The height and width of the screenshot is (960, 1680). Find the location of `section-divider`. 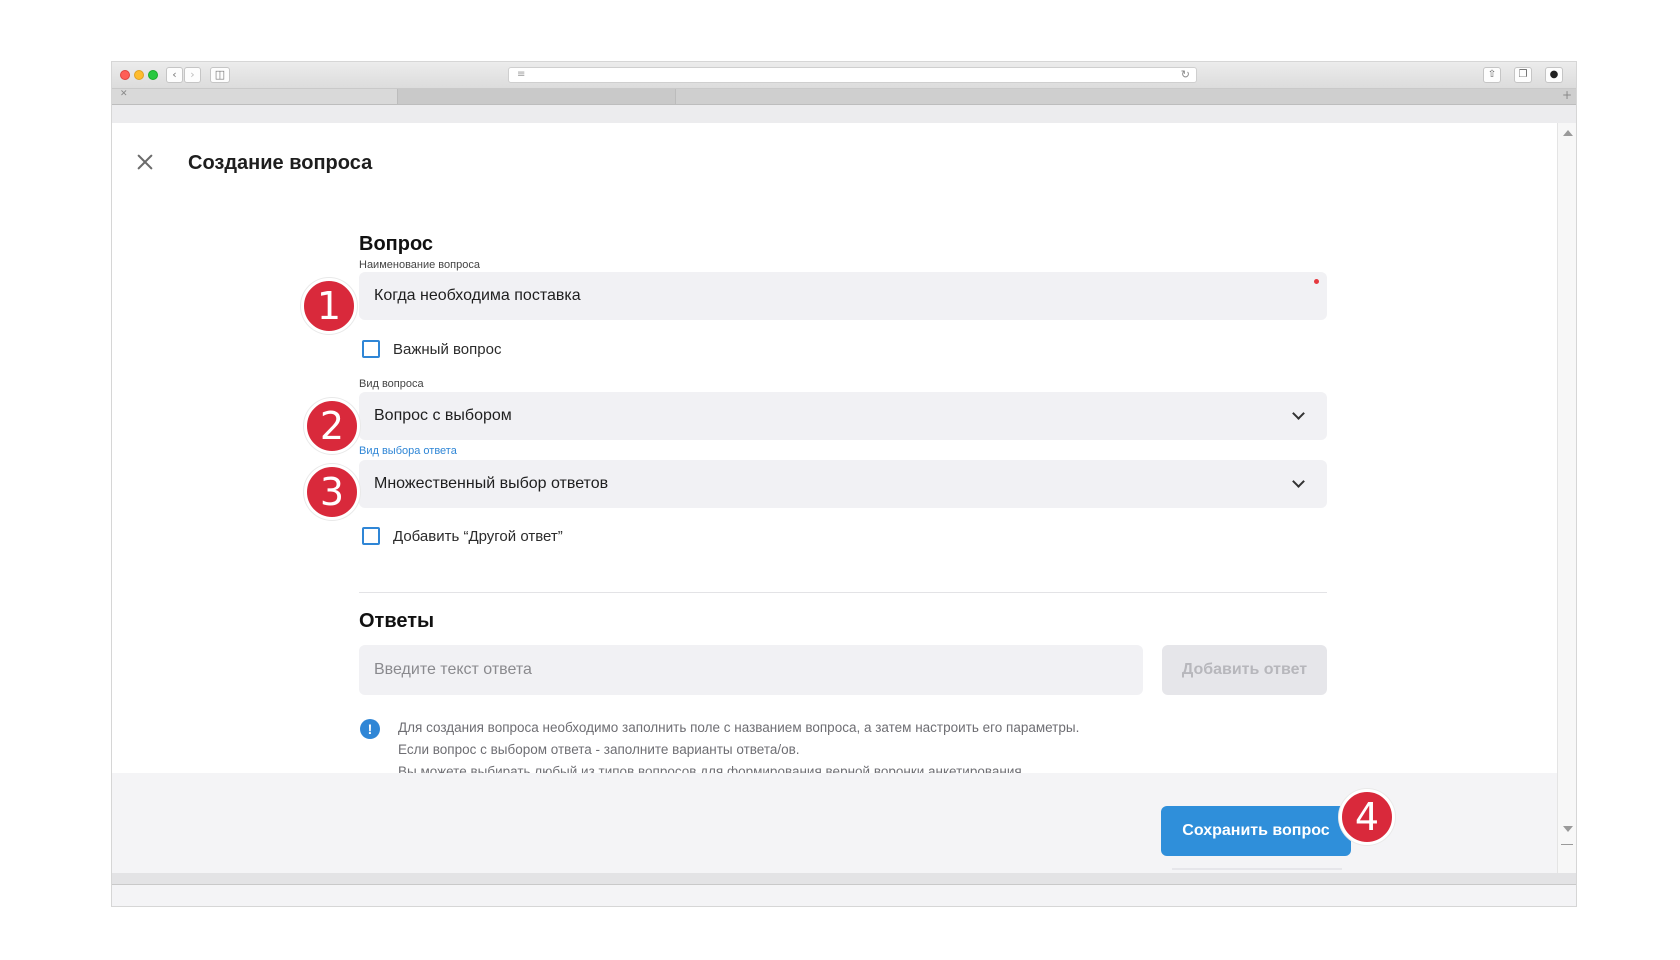

section-divider is located at coordinates (843, 592).